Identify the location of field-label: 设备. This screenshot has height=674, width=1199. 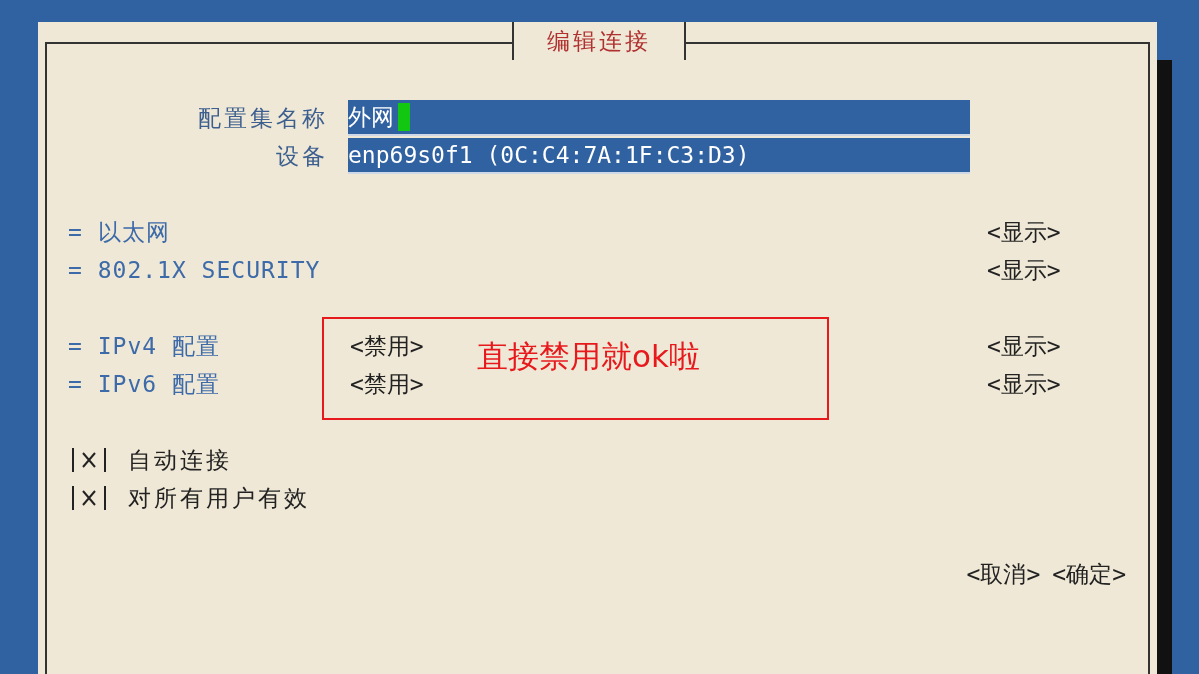
(301, 156).